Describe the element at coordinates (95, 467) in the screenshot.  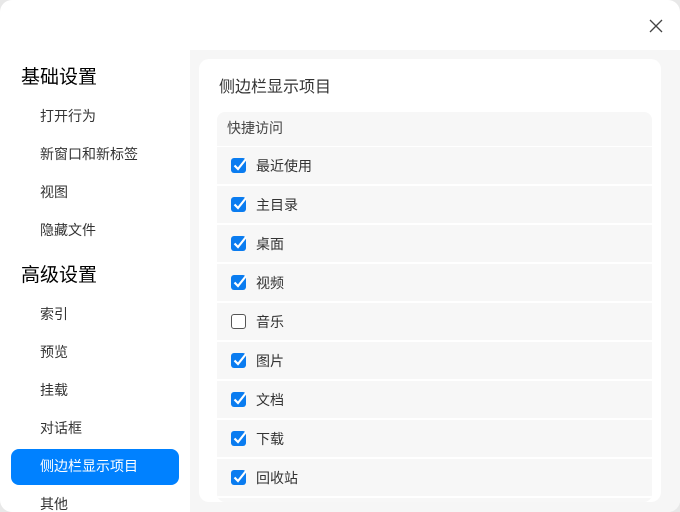
I see `nav-item: 侧边栏显示项目` at that location.